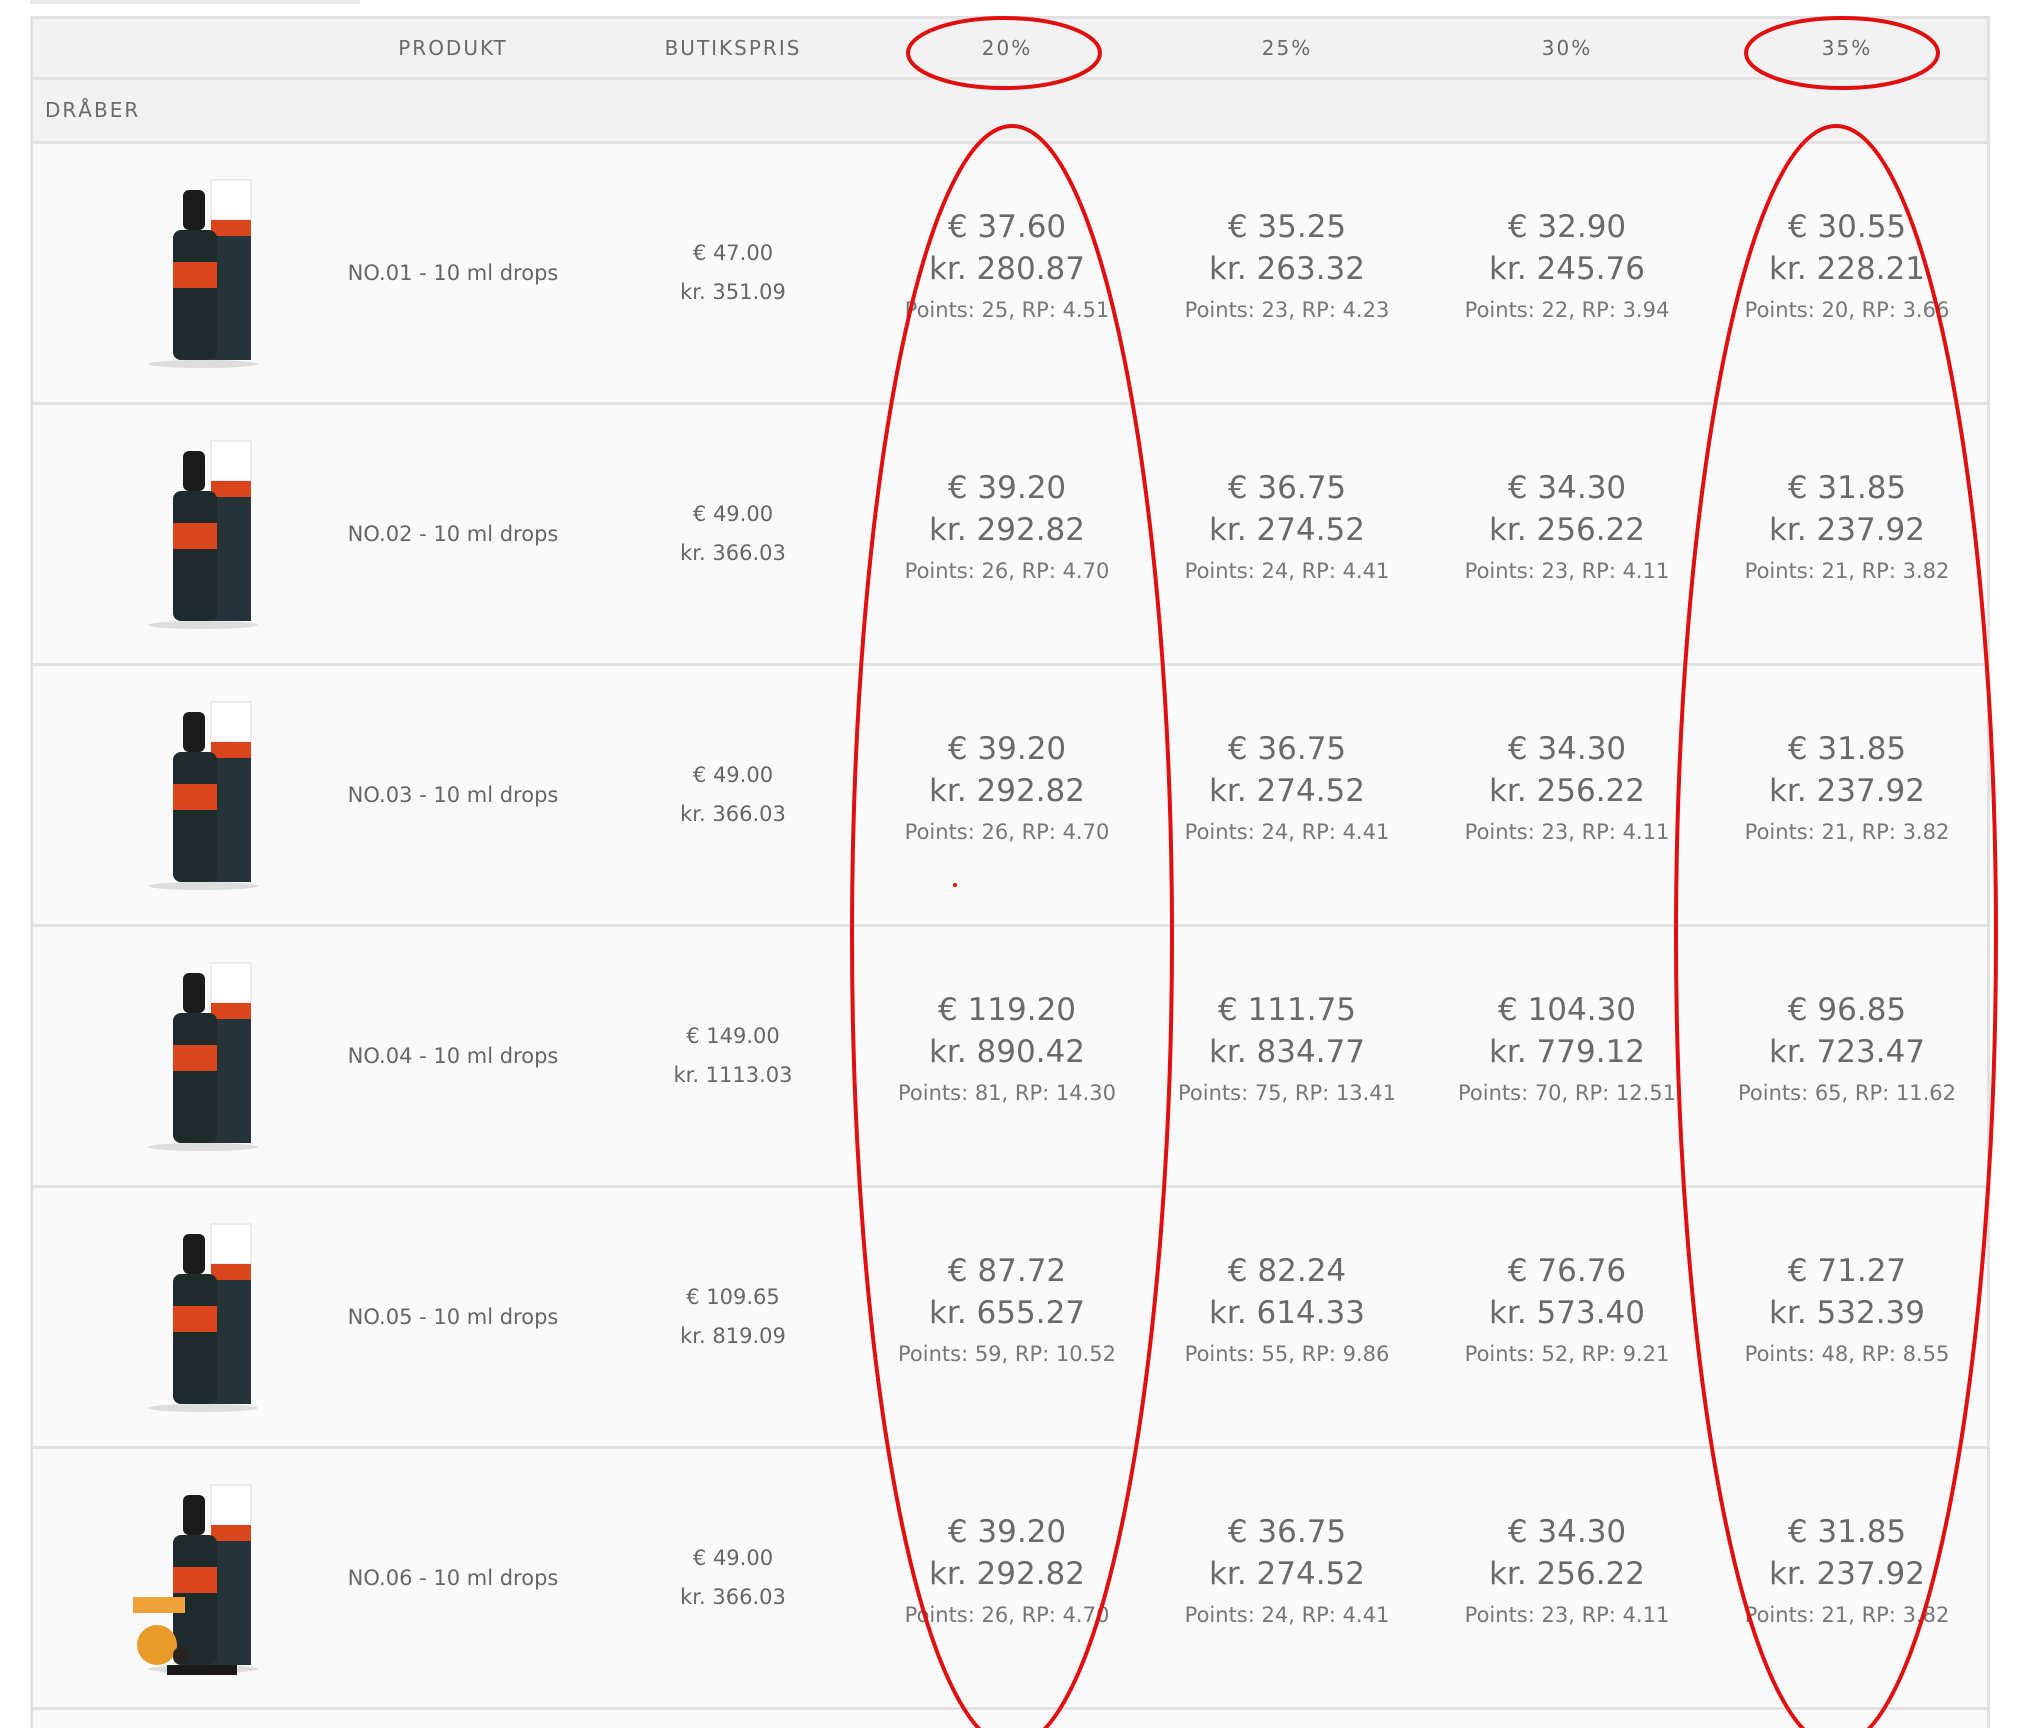 This screenshot has width=2017, height=1728. Describe the element at coordinates (1287, 48) in the screenshot. I see `header-discount-25: 25%` at that location.